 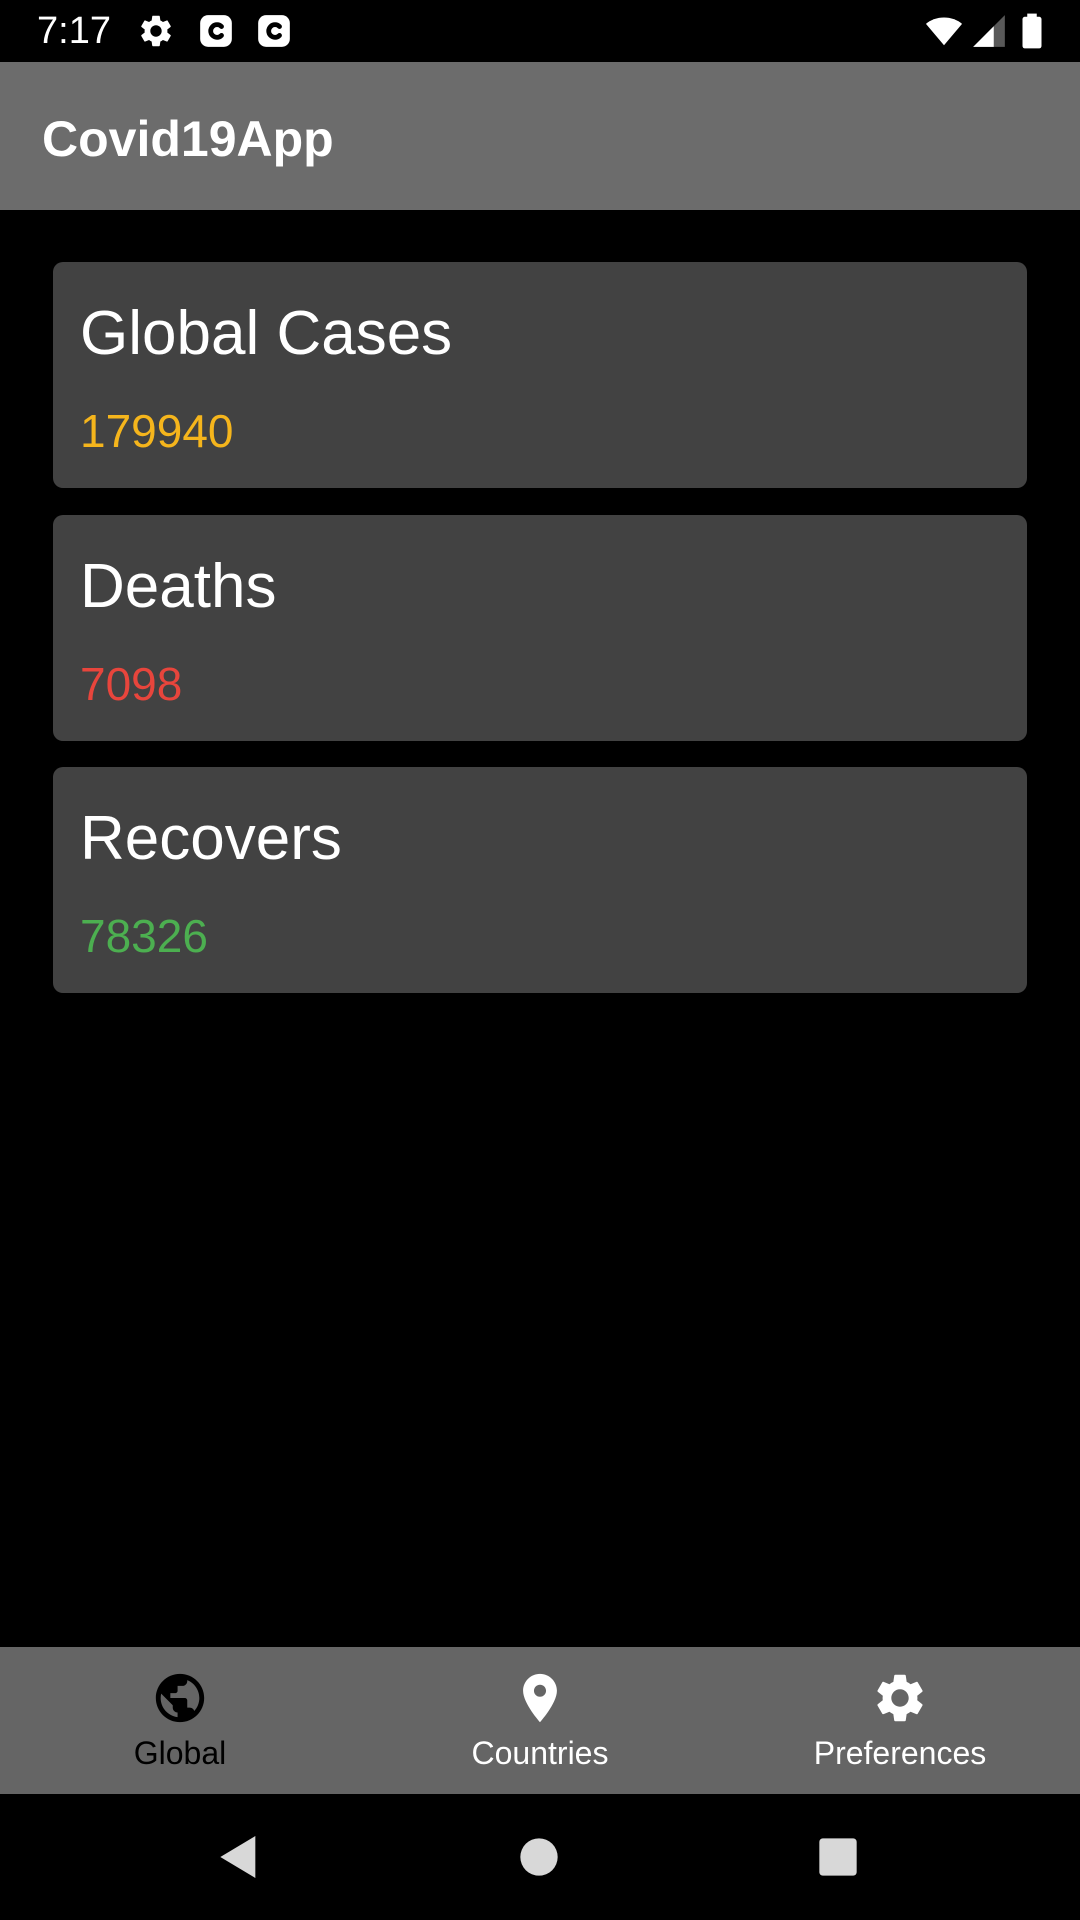 What do you see at coordinates (540, 1753) in the screenshot?
I see `nav-label-countries: Countries` at bounding box center [540, 1753].